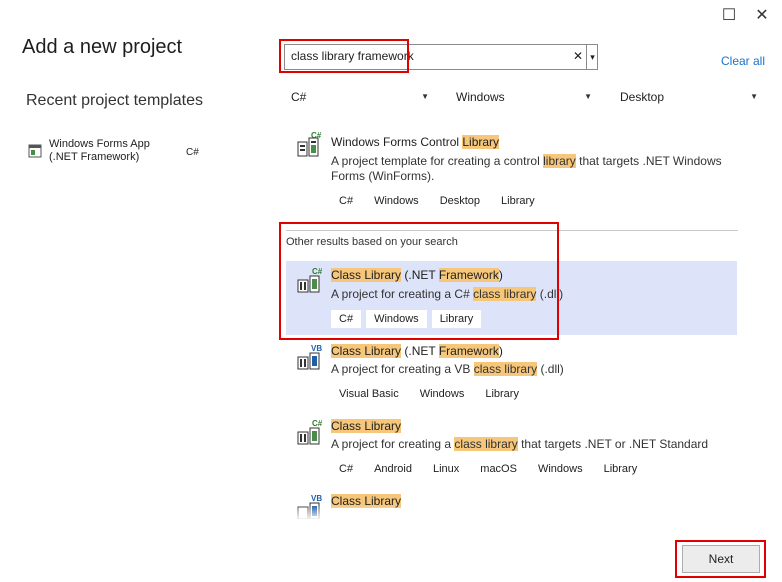  I want to click on template-tags: Visual Basic Windows Library, so click(431, 394).